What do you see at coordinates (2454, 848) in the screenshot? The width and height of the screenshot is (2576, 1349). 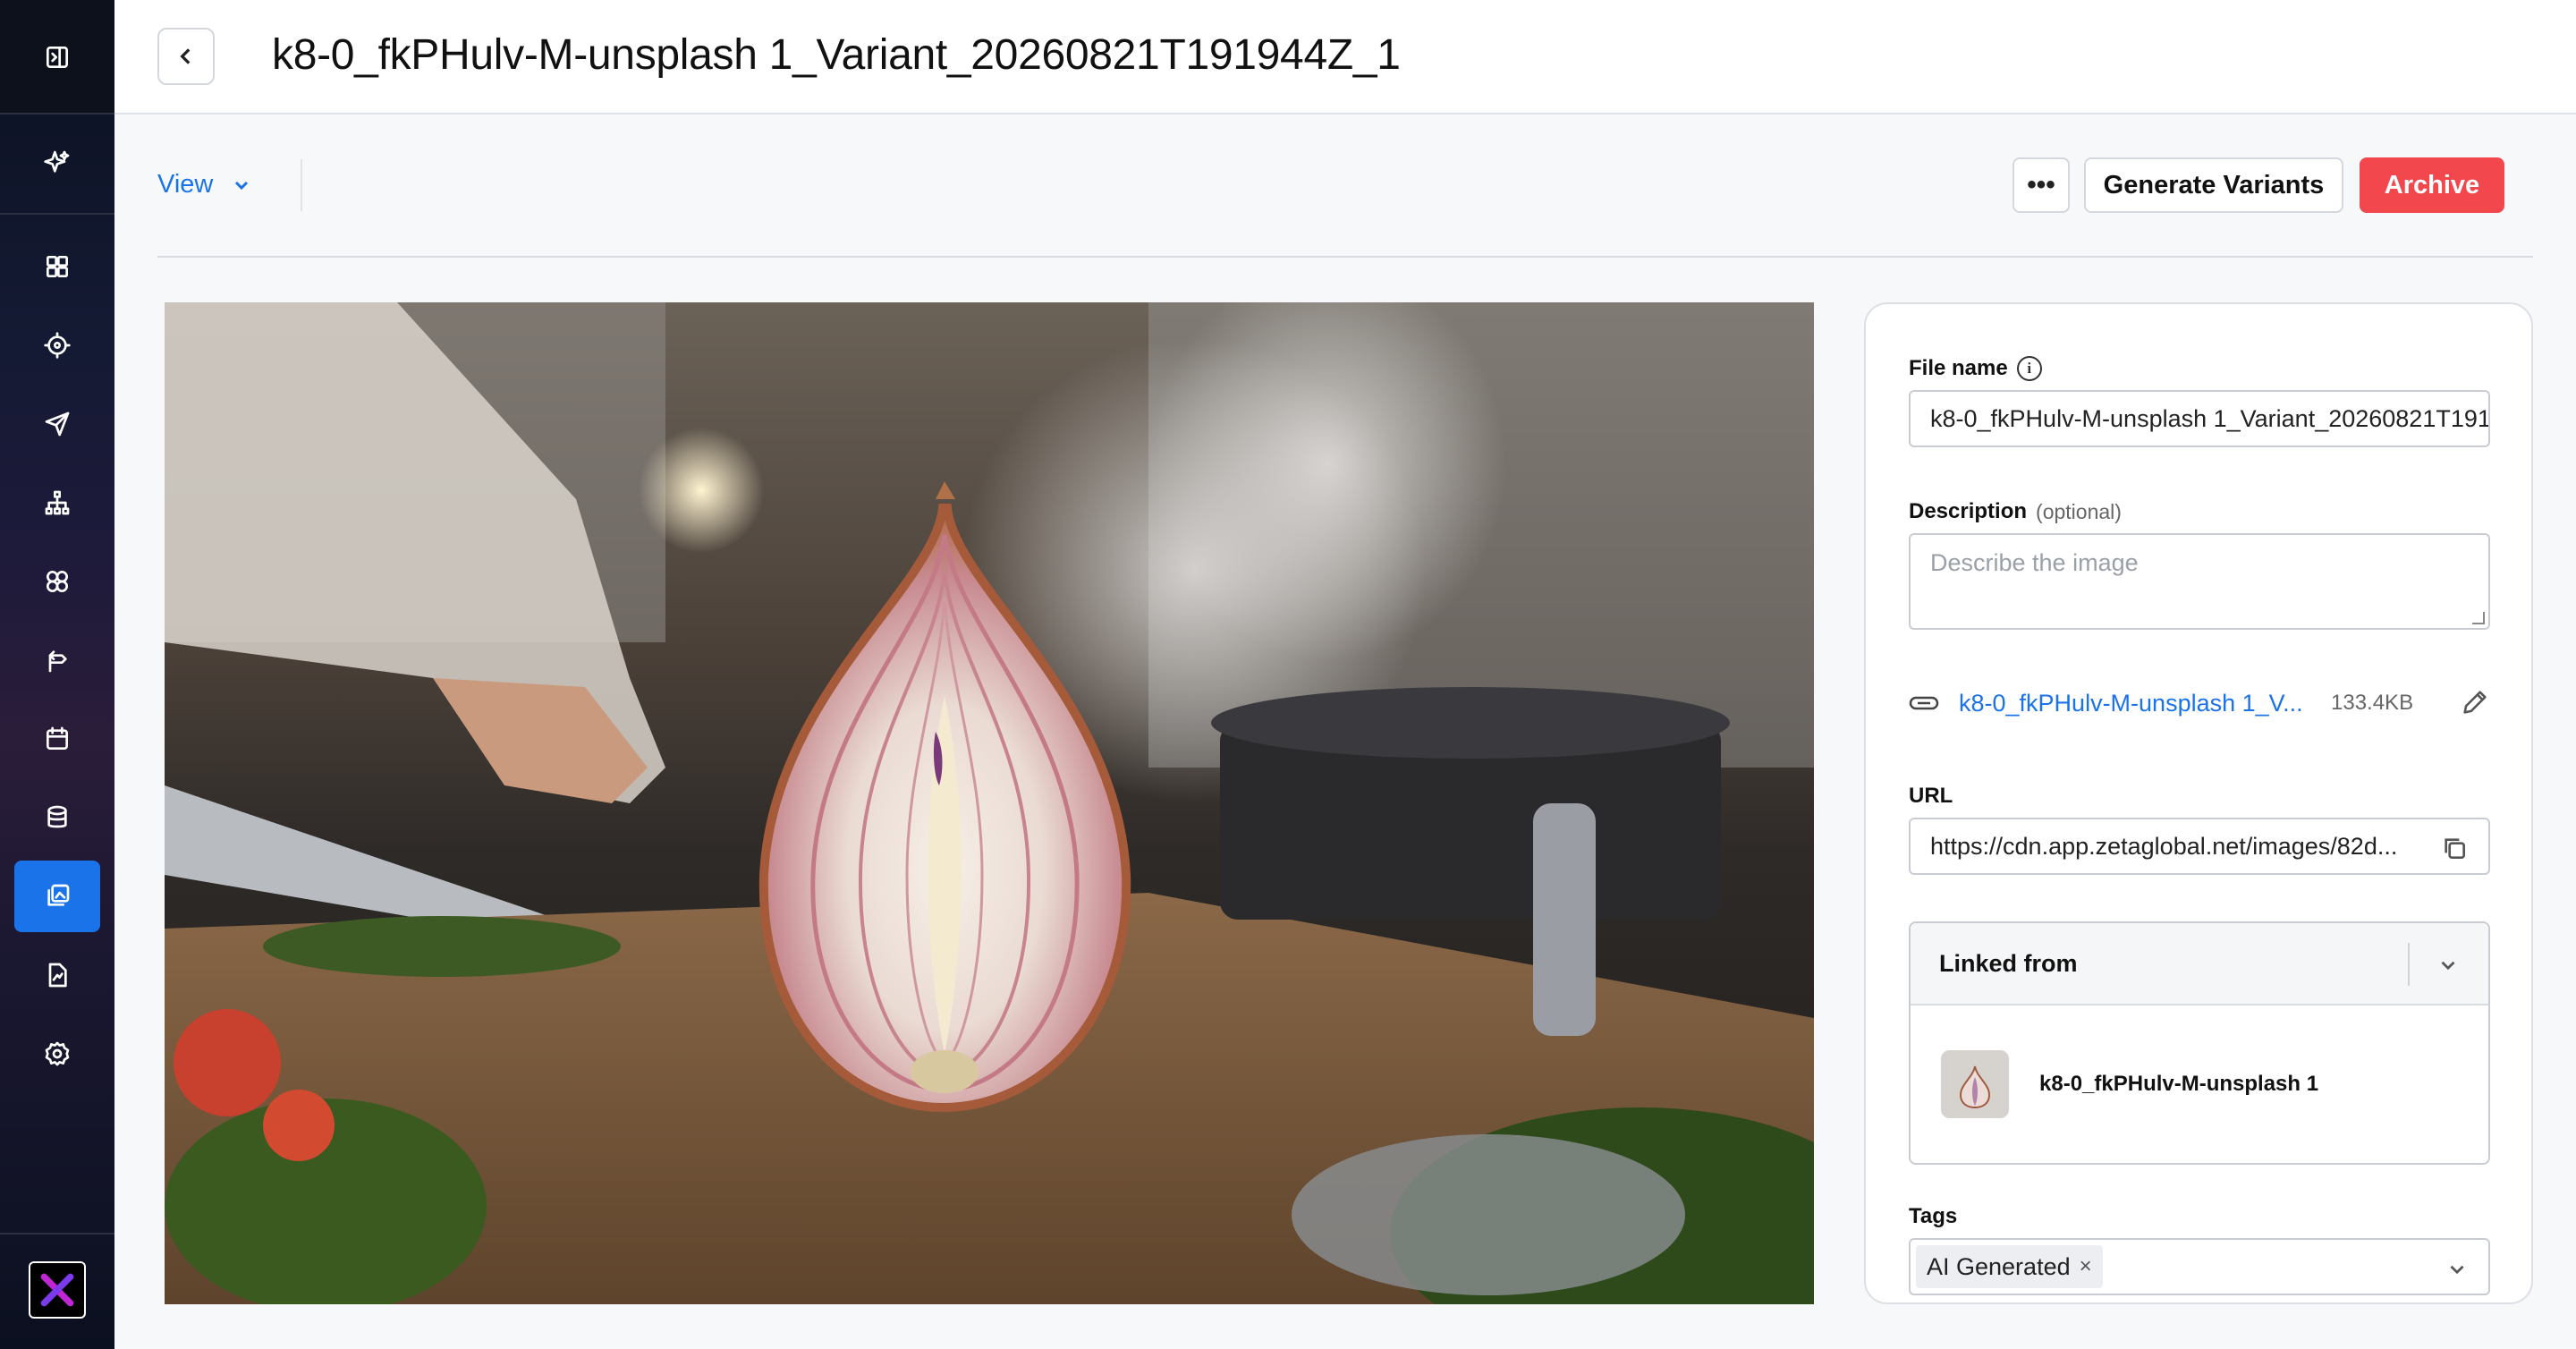 I see `copy-icon` at bounding box center [2454, 848].